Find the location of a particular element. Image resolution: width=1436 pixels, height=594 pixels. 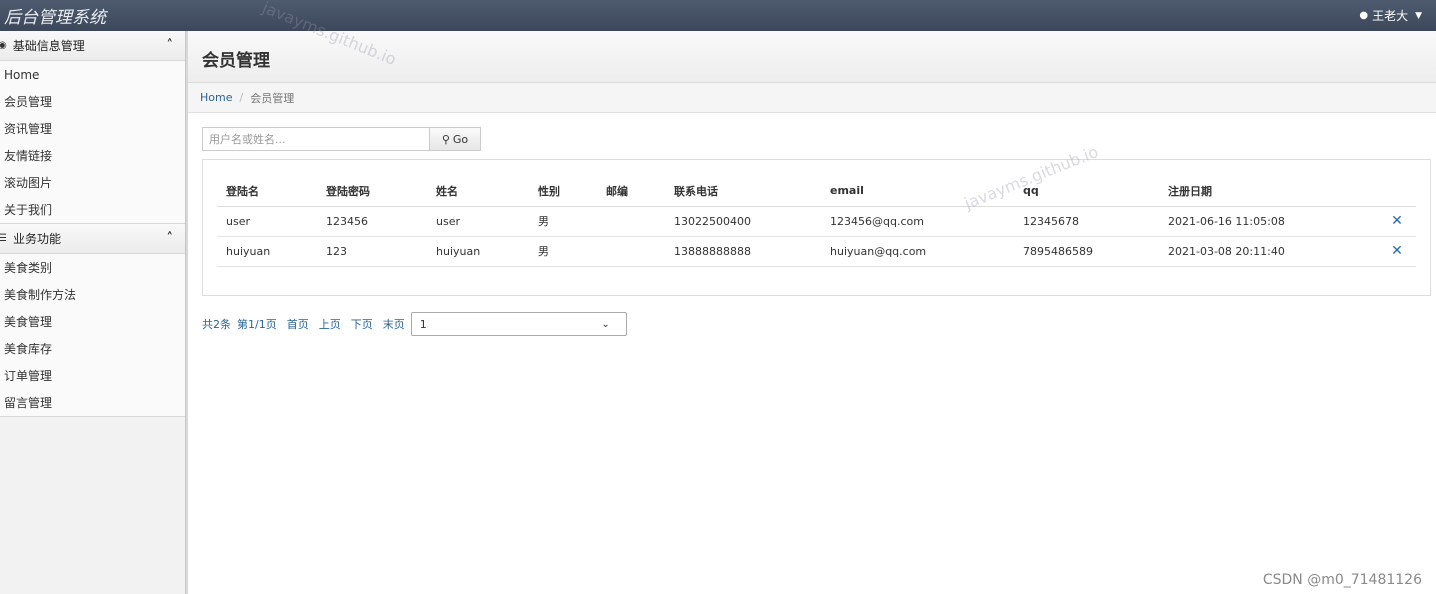

go-button: ⚲ Go is located at coordinates (455, 139).